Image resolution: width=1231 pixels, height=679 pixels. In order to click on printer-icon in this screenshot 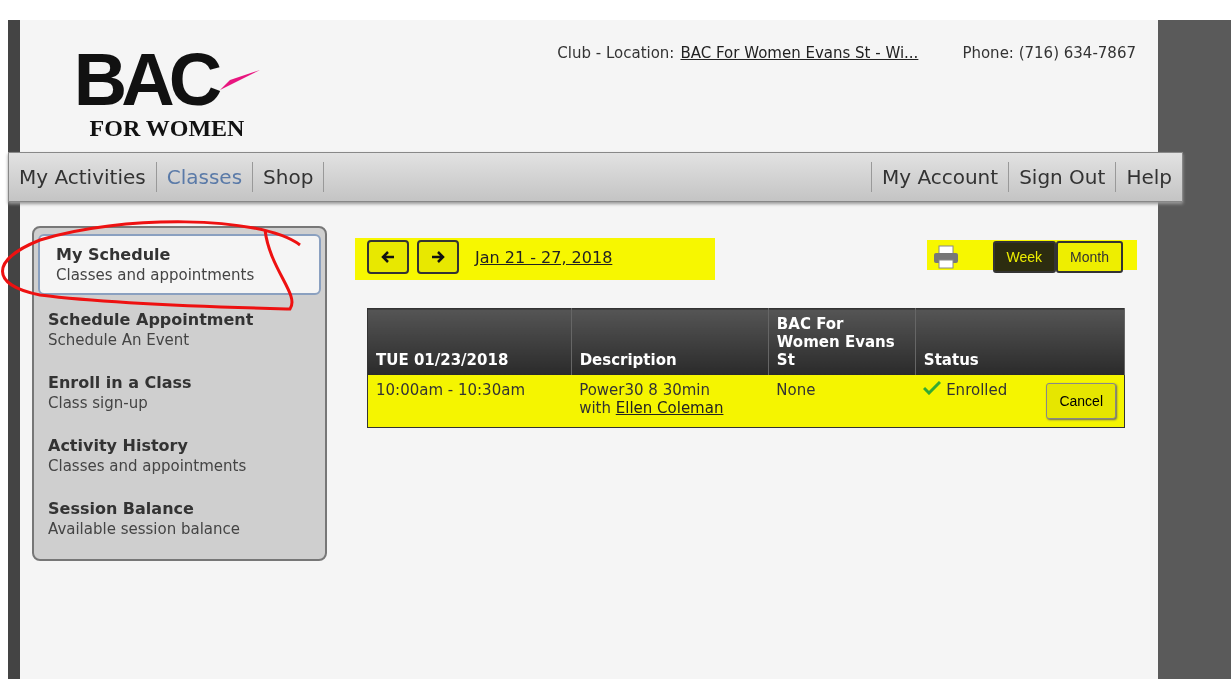, I will do `click(945, 257)`.